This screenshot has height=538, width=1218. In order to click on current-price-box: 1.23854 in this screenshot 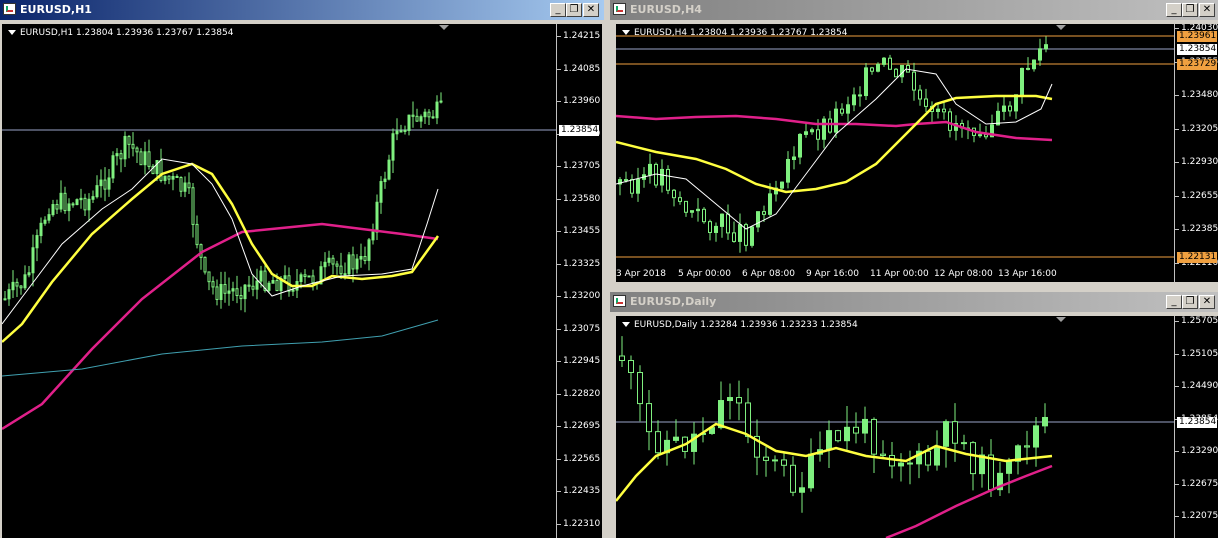, I will do `click(1197, 422)`.